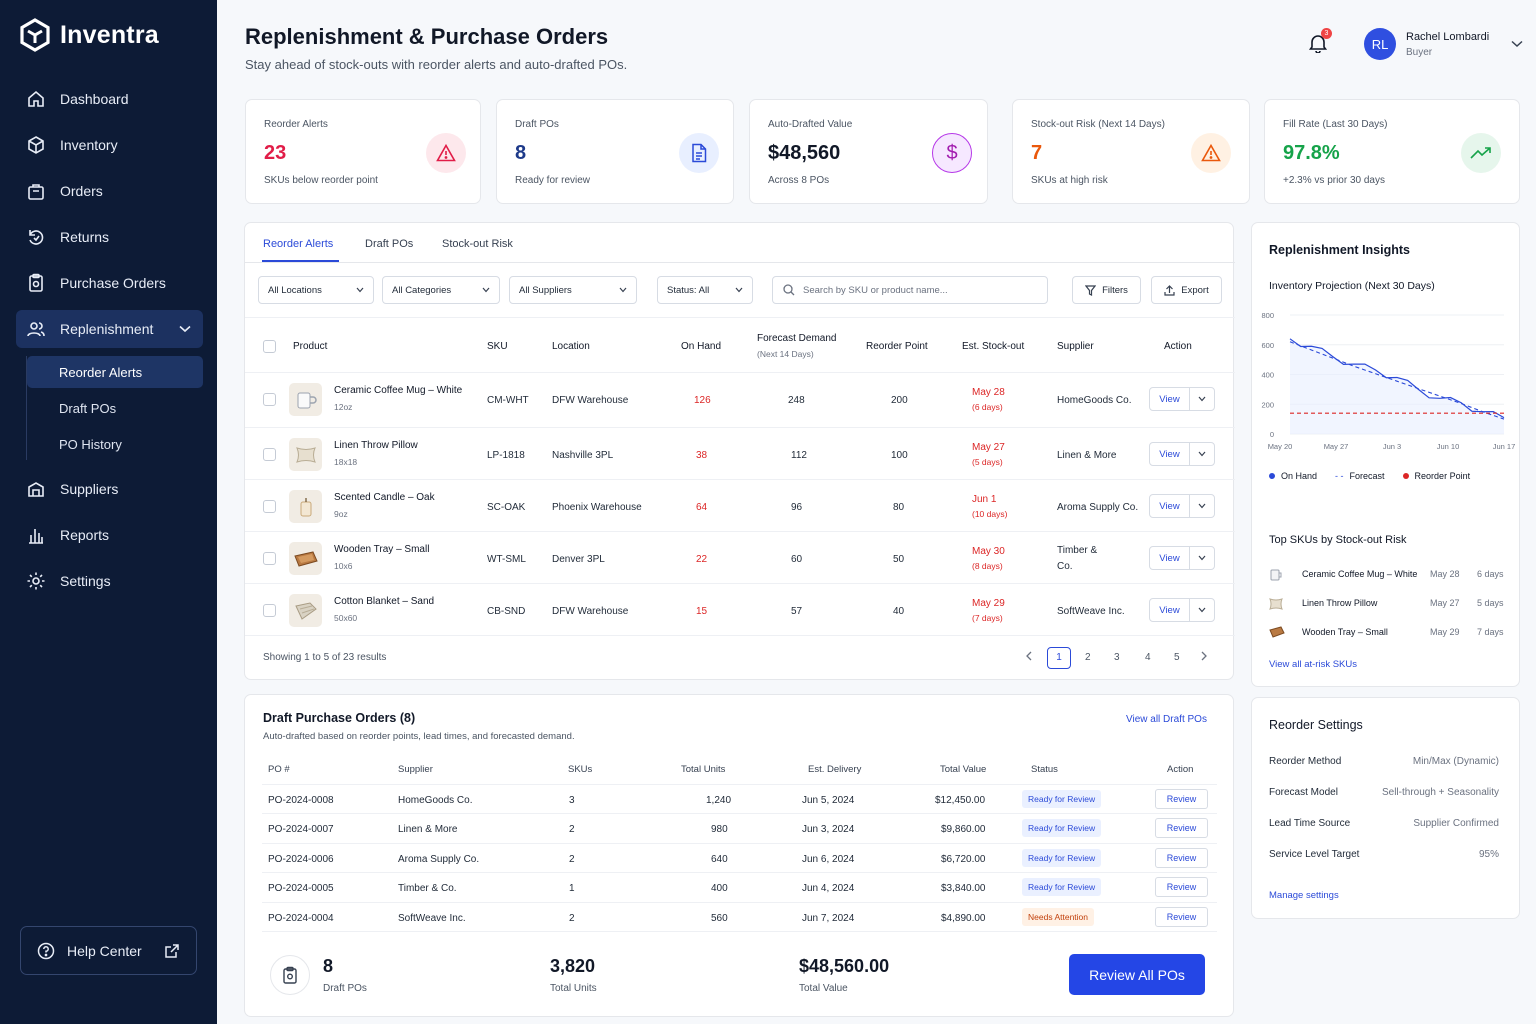 The image size is (1536, 1024). What do you see at coordinates (389, 244) in the screenshot?
I see `tab-draft-pos: Draft POs` at bounding box center [389, 244].